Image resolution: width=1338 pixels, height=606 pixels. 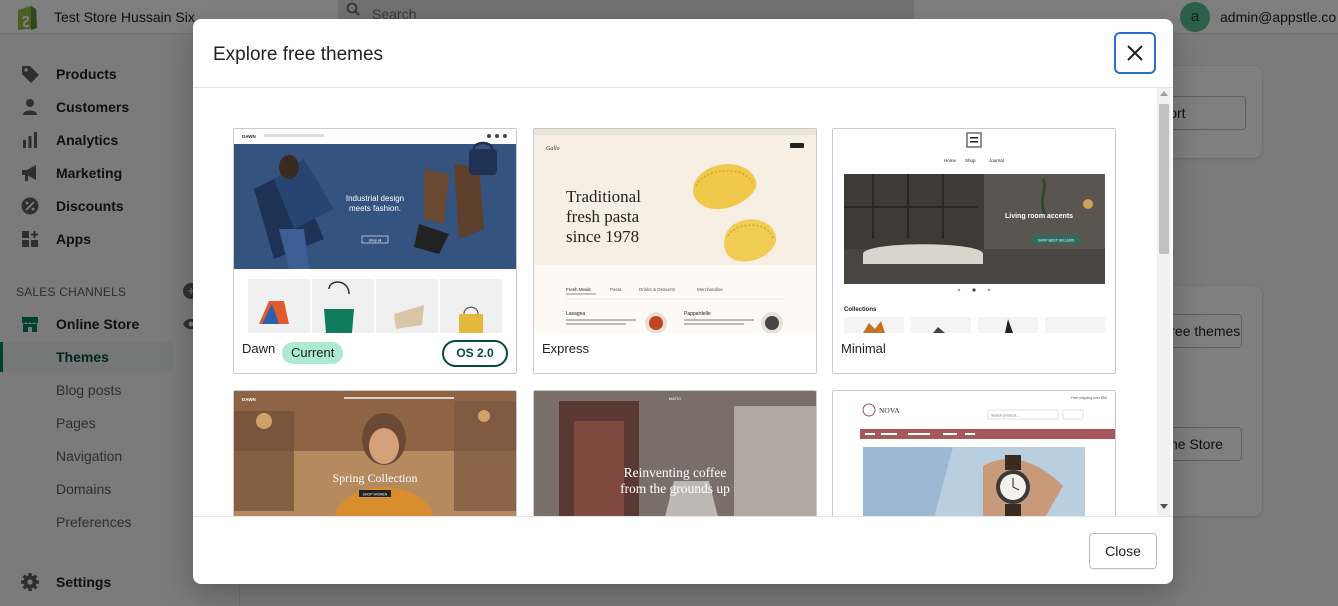 I want to click on svg-text: Spring Collection, so click(x=375, y=478).